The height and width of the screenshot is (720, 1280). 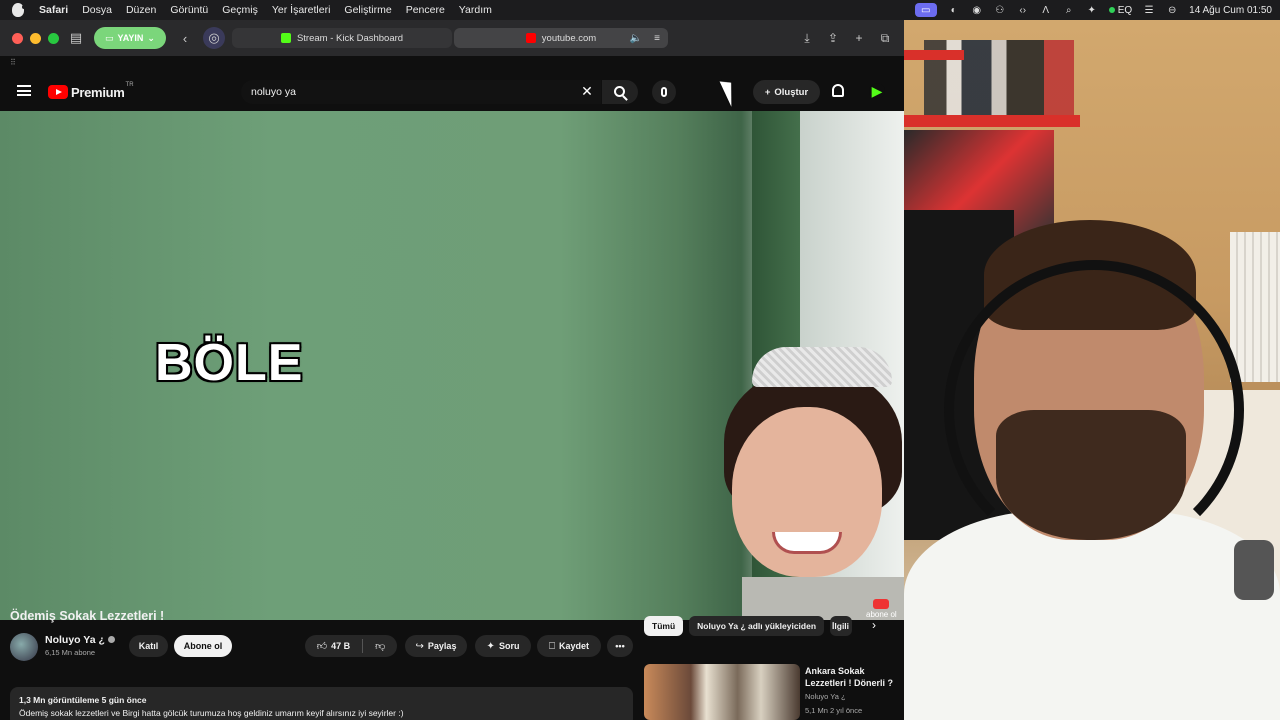 What do you see at coordinates (767, 92) in the screenshot?
I see `plus-icon: +` at bounding box center [767, 92].